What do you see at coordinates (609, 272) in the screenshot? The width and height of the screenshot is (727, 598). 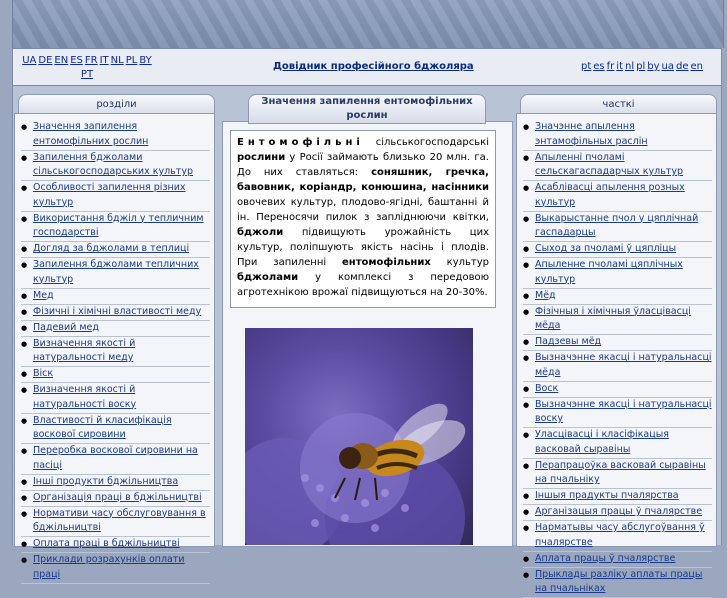 I see `right-menu-link: Апыленне пчоламі цяплічных культур` at bounding box center [609, 272].